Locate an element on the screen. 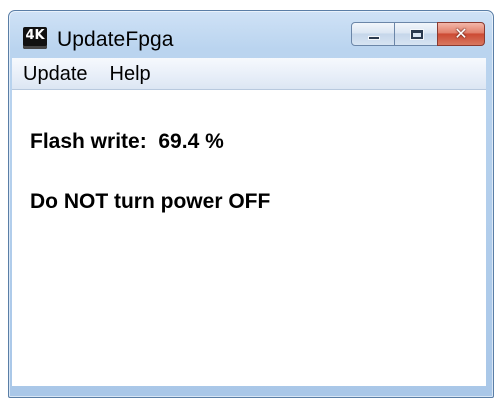 The image size is (496, 402). caption-buttons: ✕ is located at coordinates (418, 35).